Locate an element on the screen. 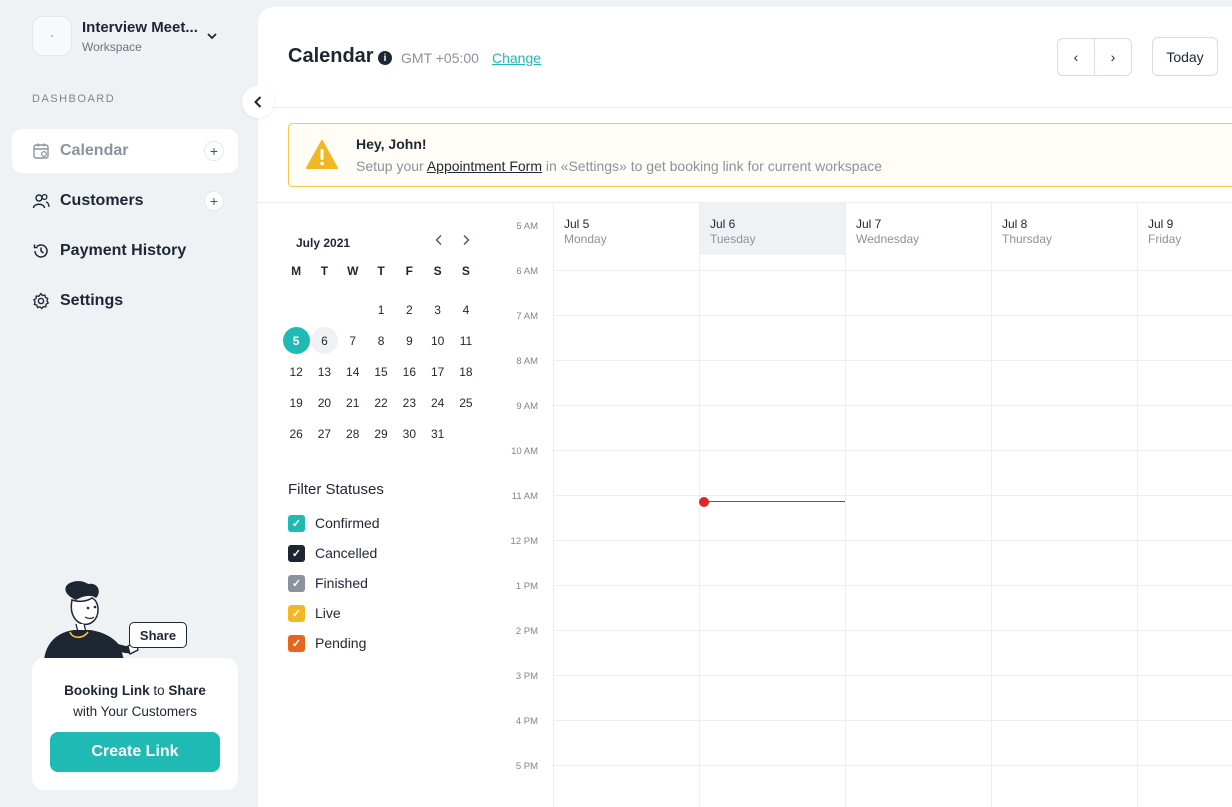 Image resolution: width=1232 pixels, height=807 pixels. time-label: 10 AM is located at coordinates (524, 451).